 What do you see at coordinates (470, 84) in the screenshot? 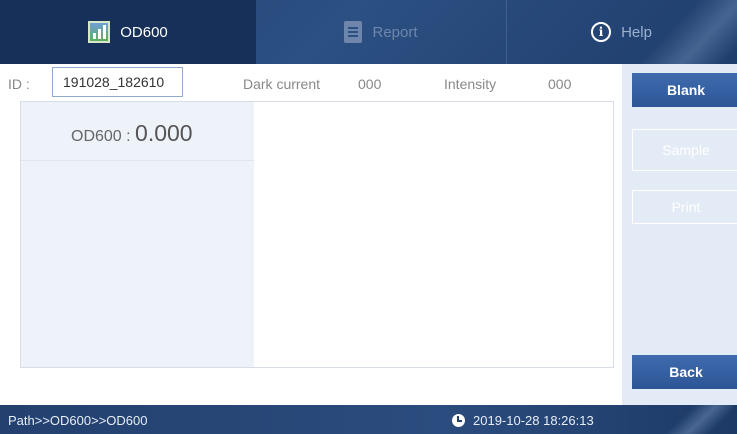
I see `intensity-label: Intensity` at bounding box center [470, 84].